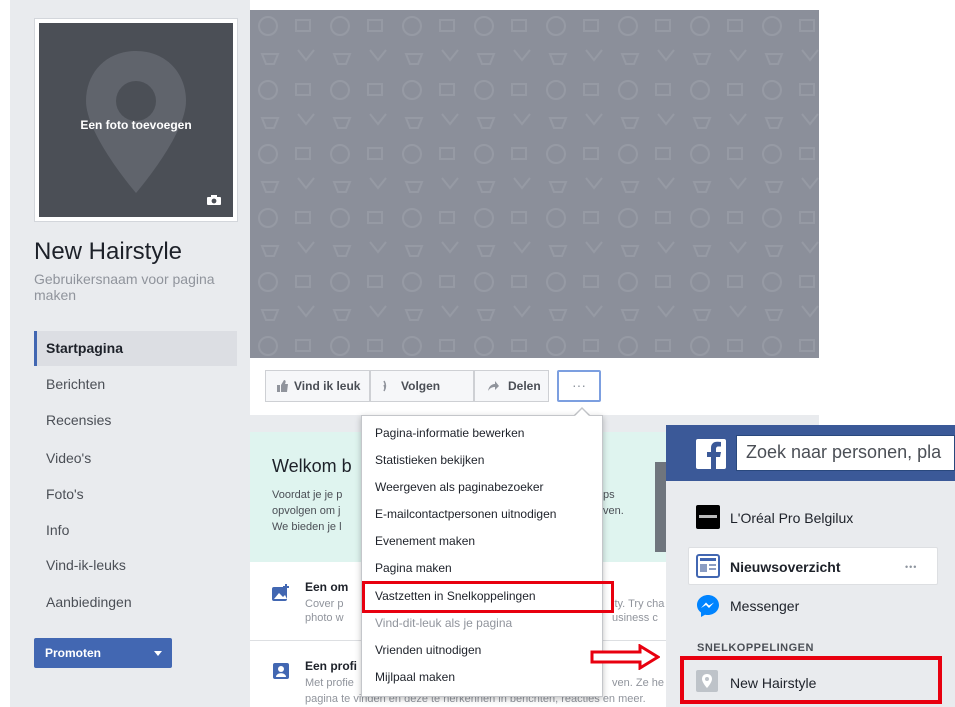  I want to click on welcome-title: Welkom b, so click(312, 466).